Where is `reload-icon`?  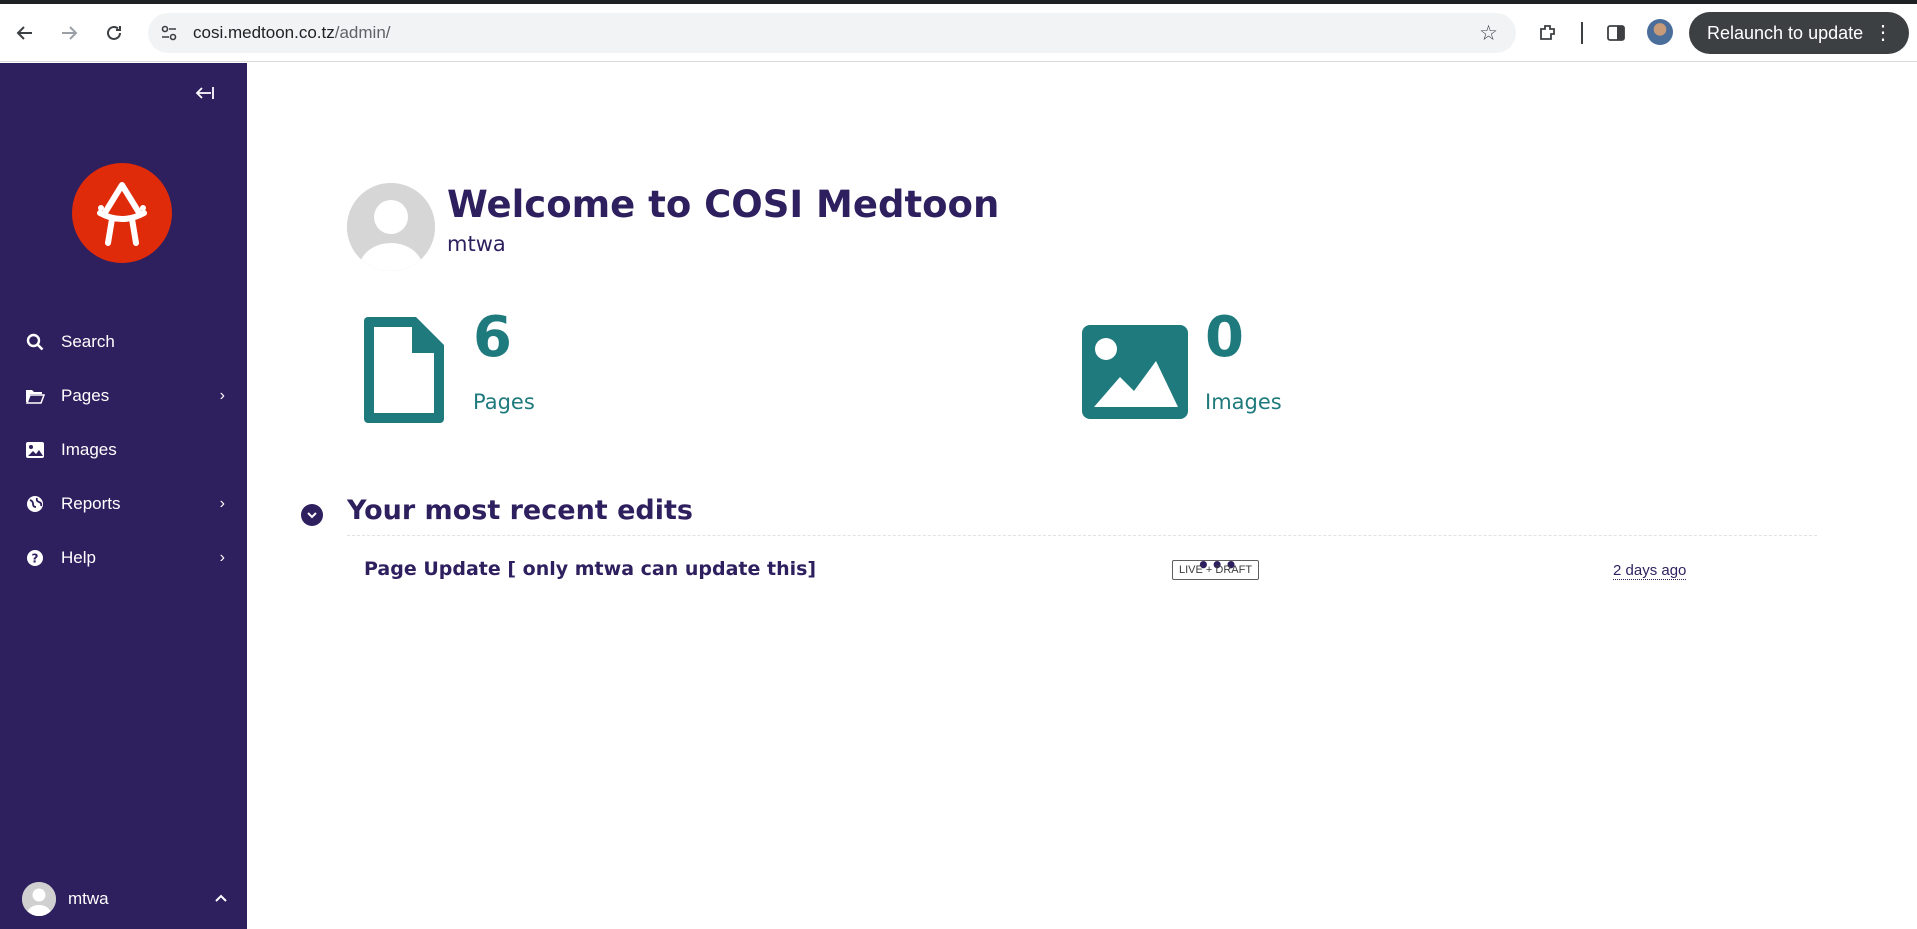 reload-icon is located at coordinates (114, 33).